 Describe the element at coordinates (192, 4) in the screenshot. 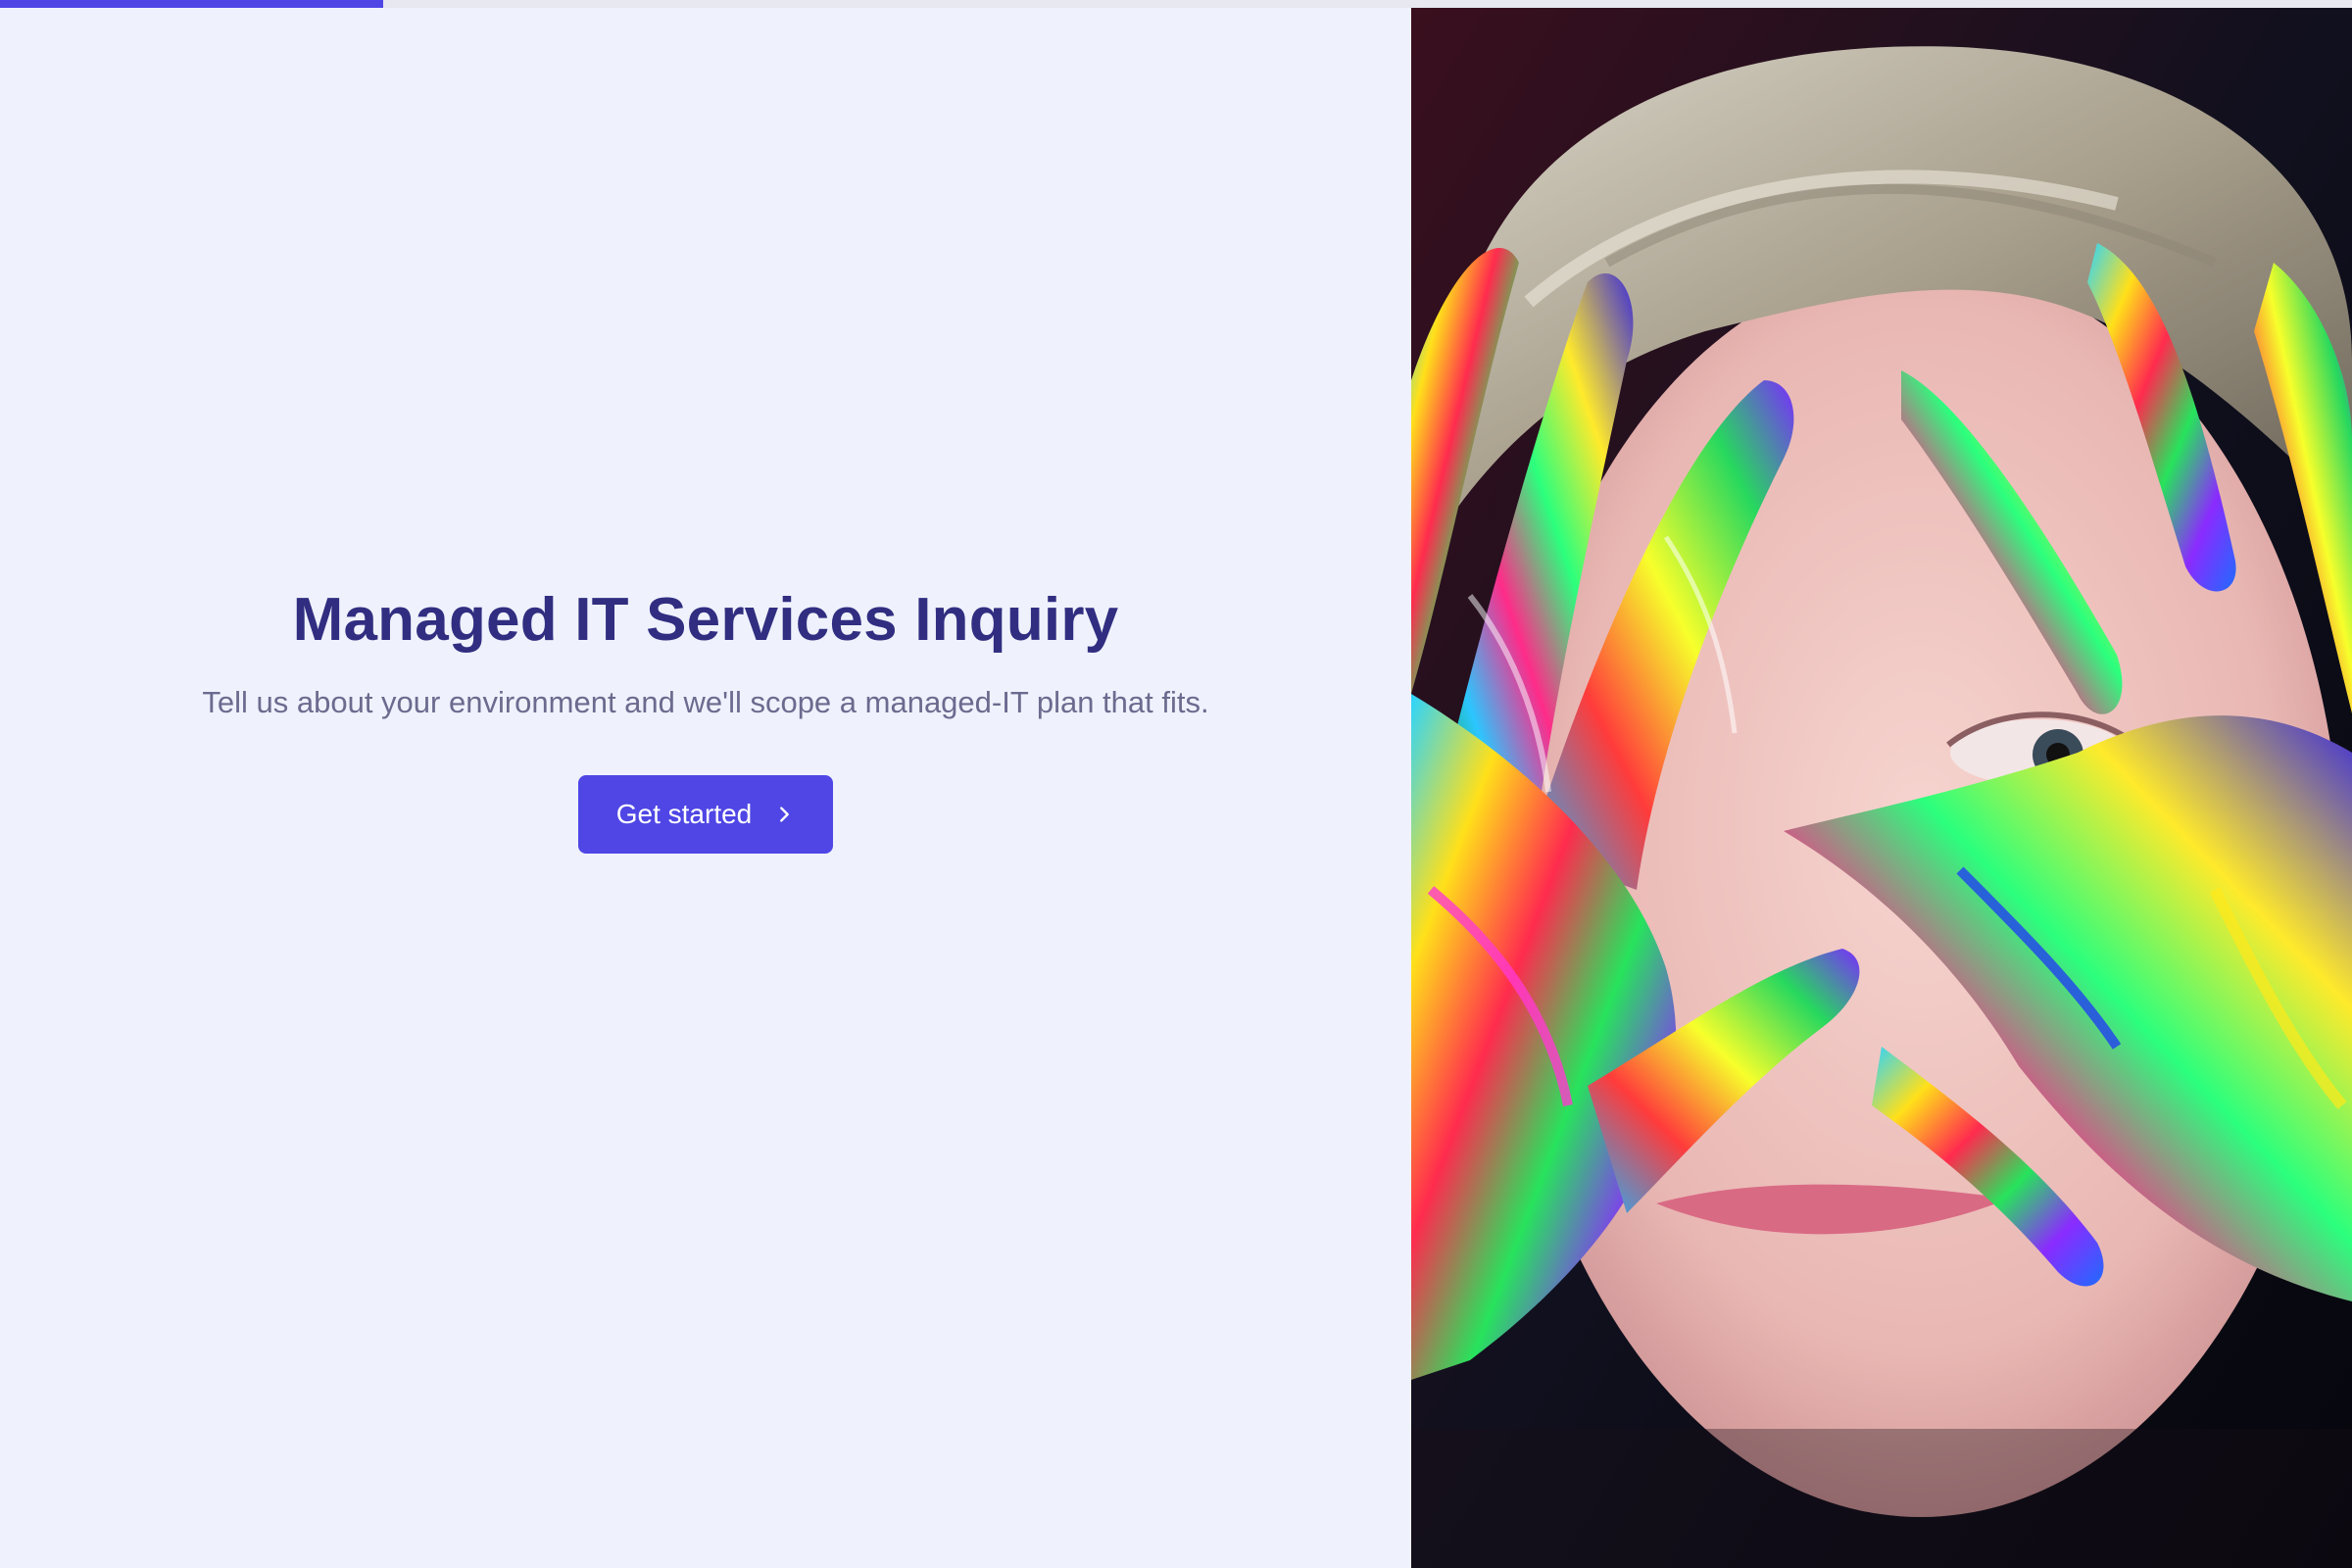

I see `progress-bar-fill` at that location.